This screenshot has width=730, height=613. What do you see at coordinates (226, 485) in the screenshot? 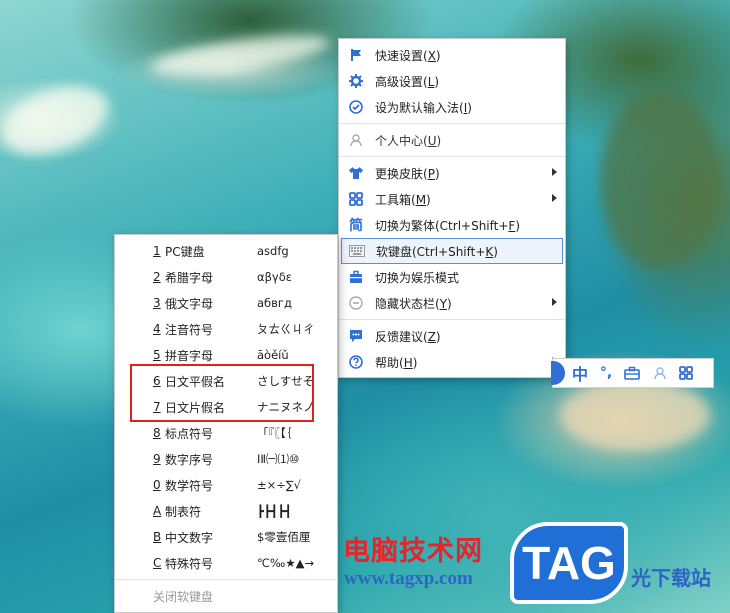
I see `kb-item-math: 0 数学符号 ±×÷∑√` at bounding box center [226, 485].